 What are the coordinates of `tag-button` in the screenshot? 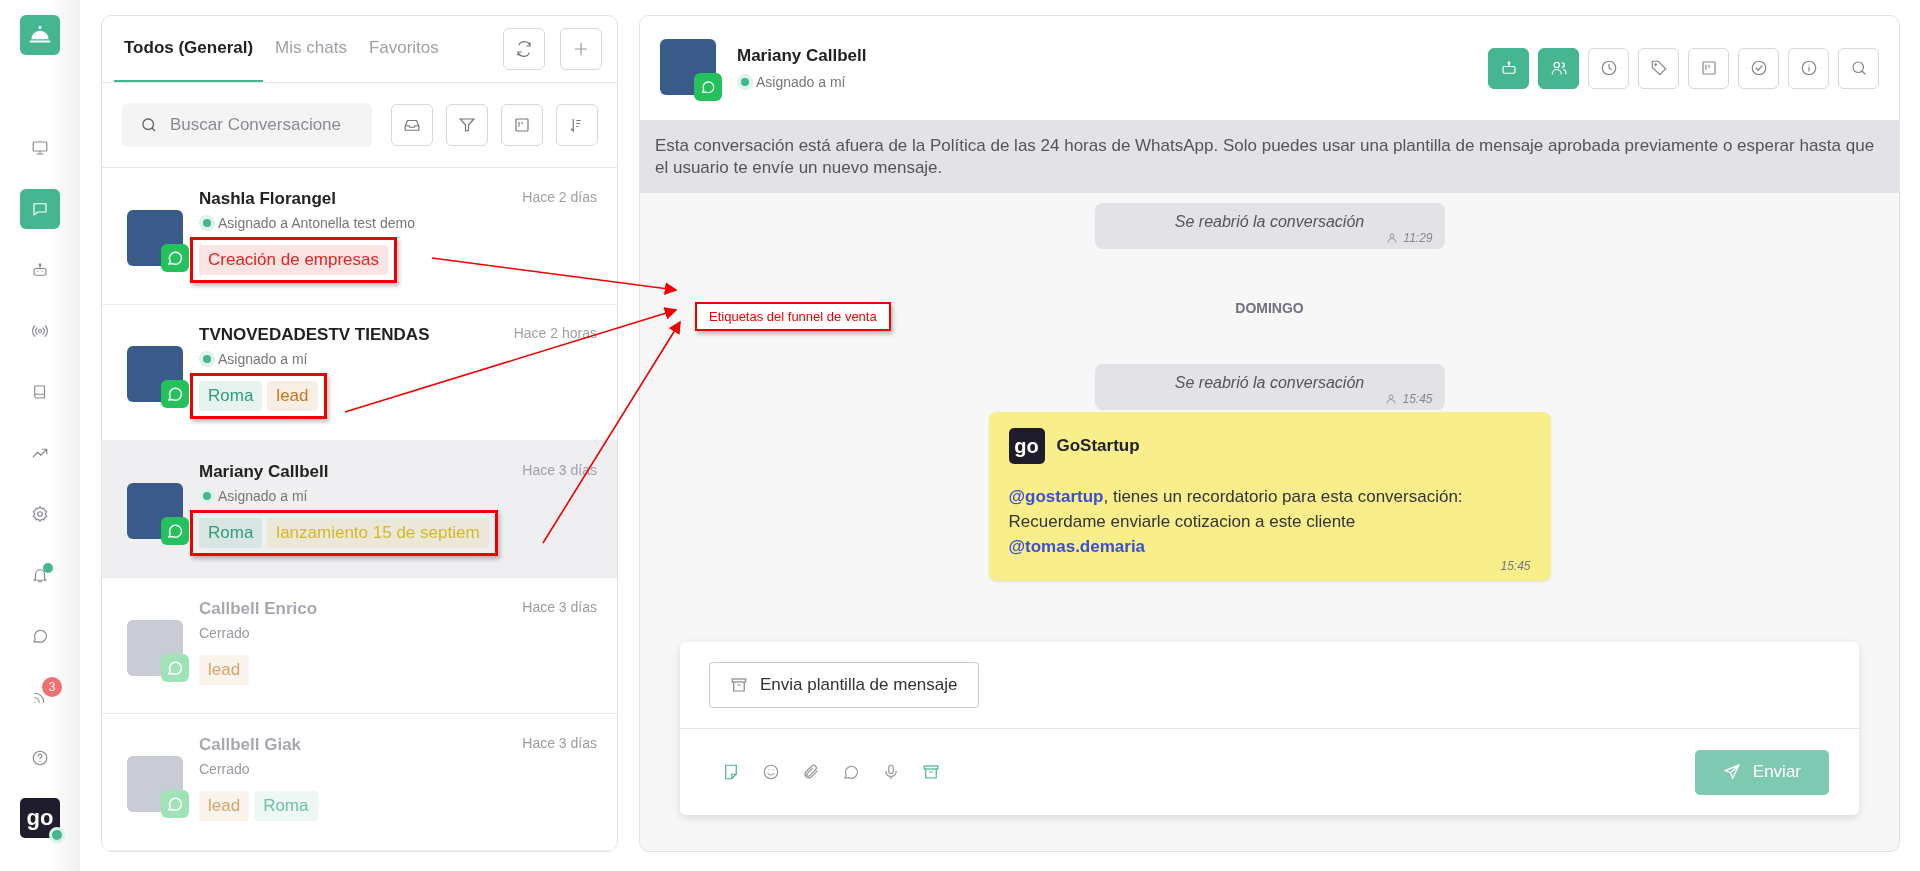 It's located at (1658, 68).